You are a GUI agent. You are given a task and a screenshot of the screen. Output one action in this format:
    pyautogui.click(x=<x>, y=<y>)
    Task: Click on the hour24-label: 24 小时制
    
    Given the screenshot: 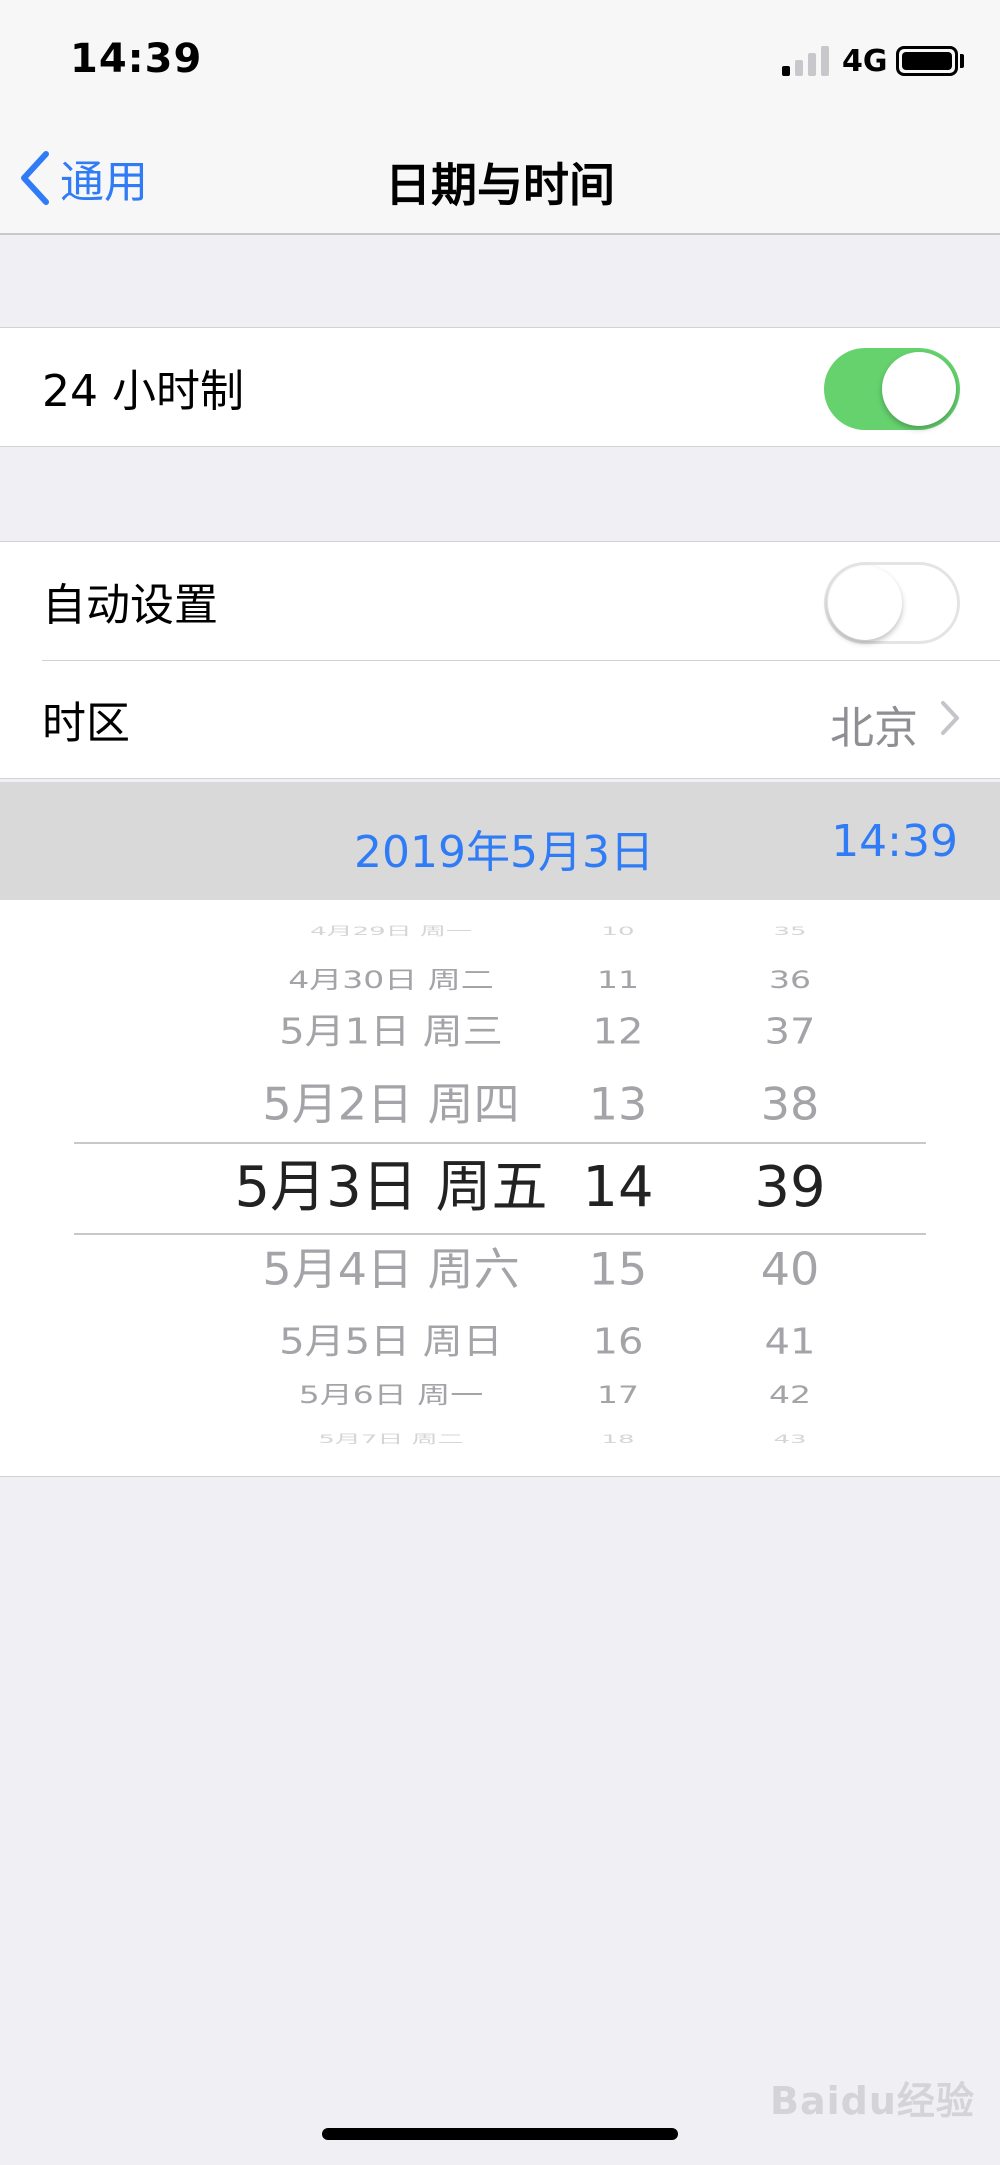 What is the action you would take?
    pyautogui.click(x=143, y=391)
    